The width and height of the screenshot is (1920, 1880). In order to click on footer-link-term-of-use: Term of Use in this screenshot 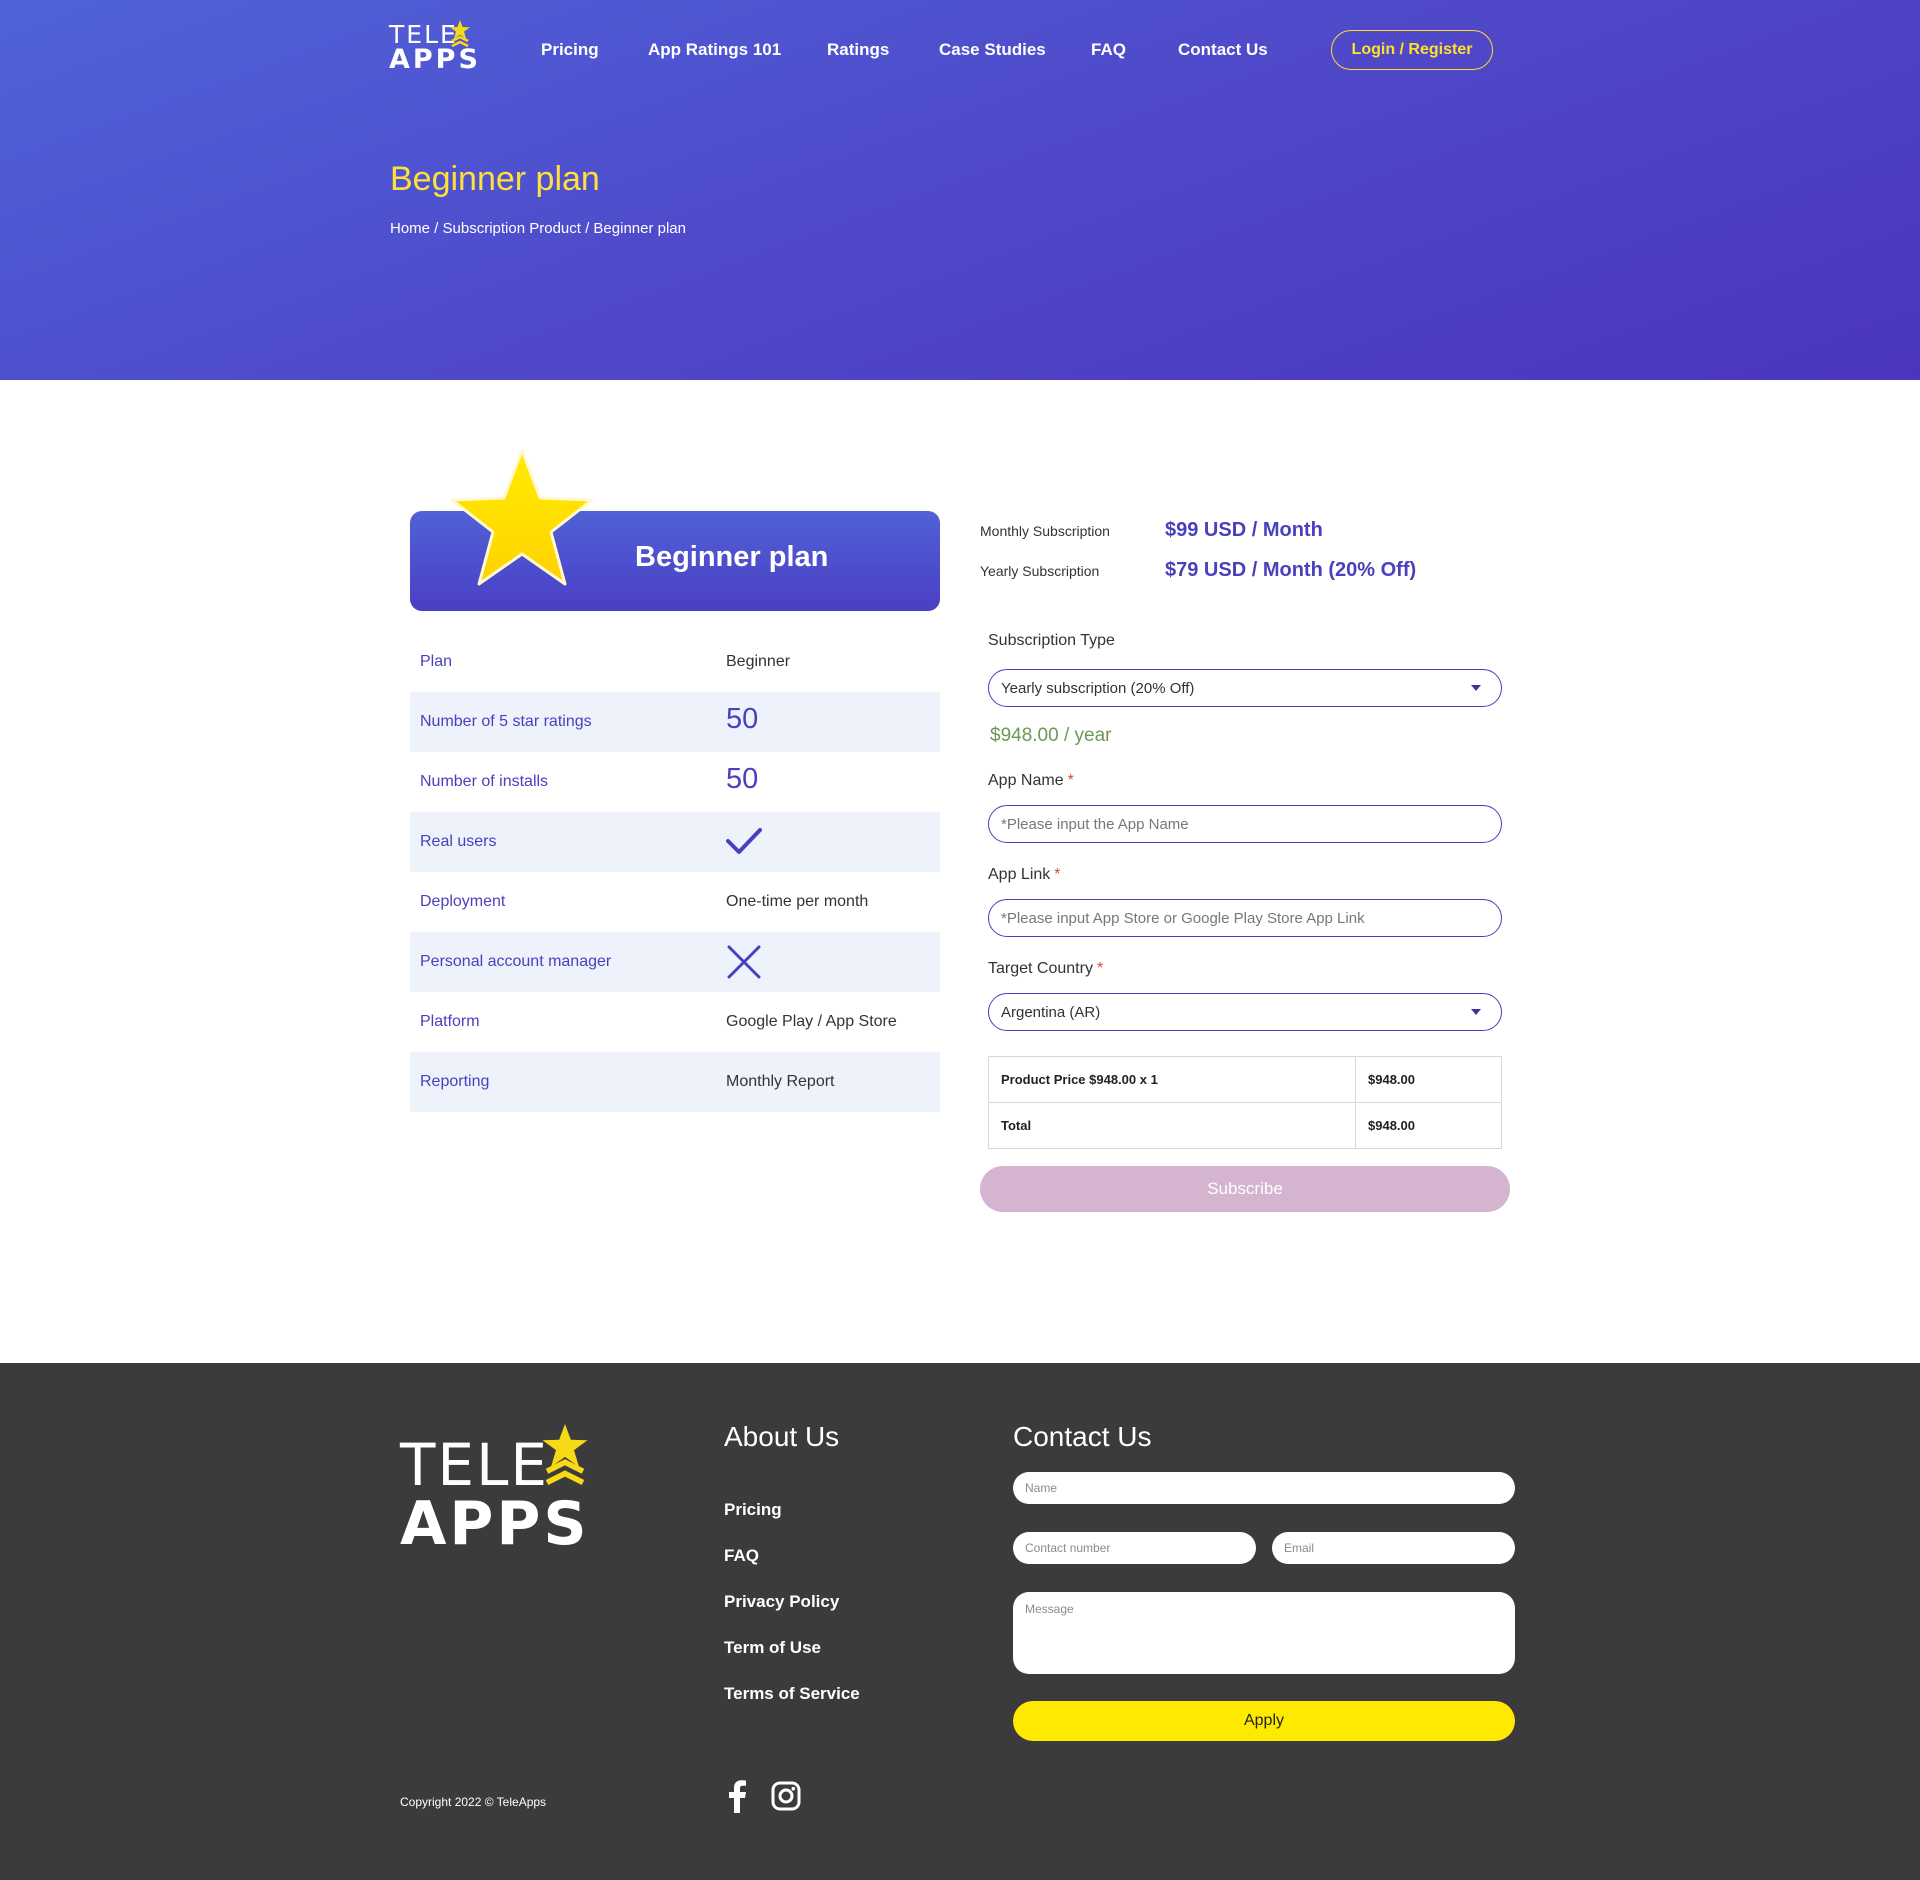, I will do `click(772, 1648)`.